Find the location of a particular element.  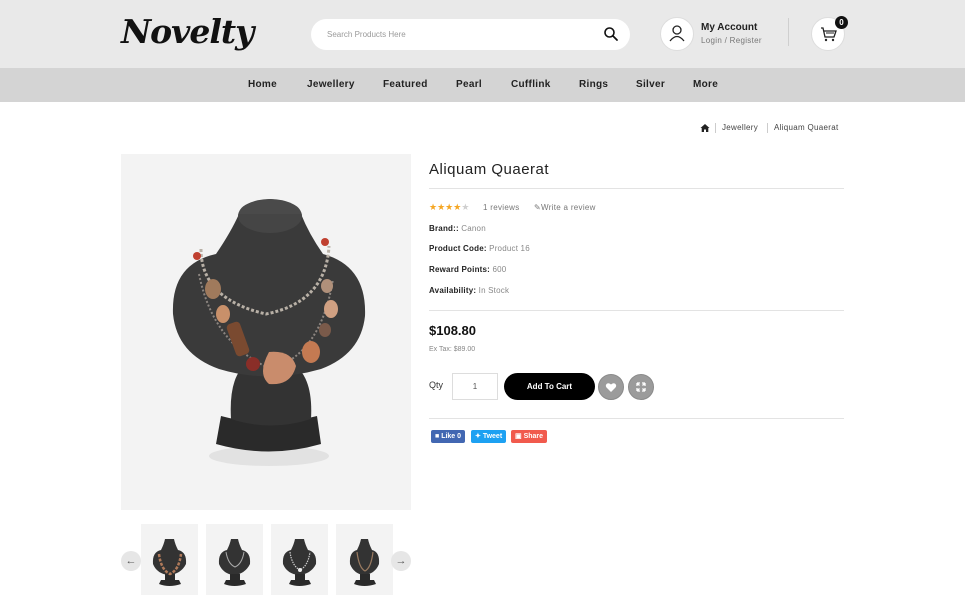

reviews-link: 1 reviews is located at coordinates (501, 207).